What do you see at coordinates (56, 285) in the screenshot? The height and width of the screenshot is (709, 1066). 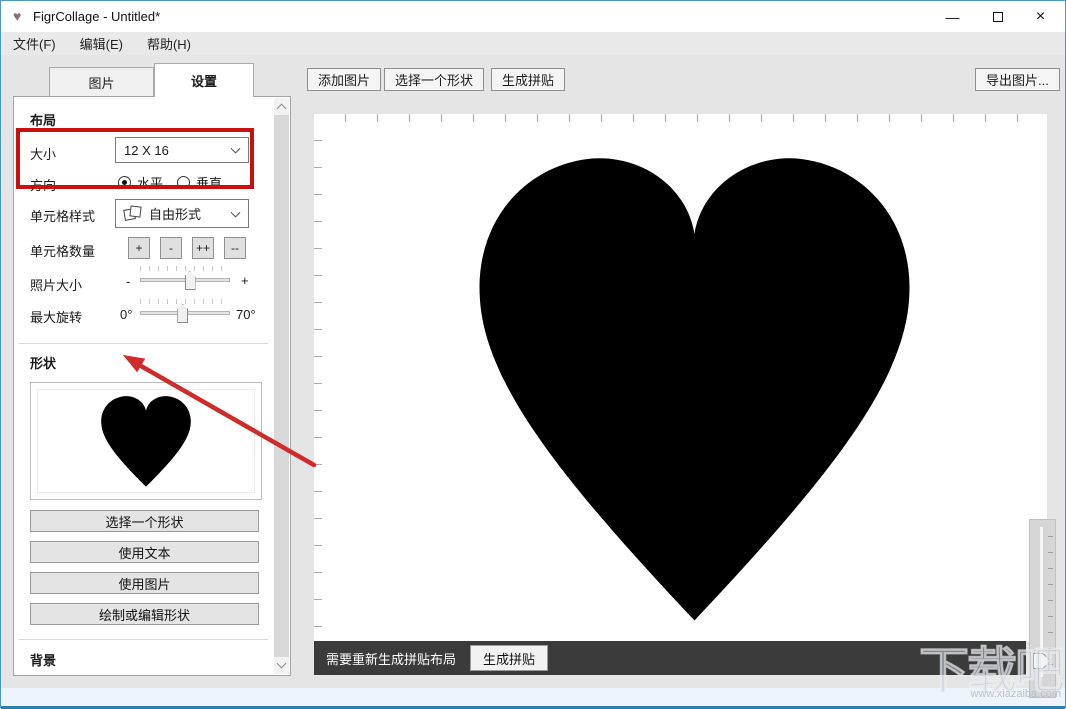 I see `photo-size-label: 照片大小` at bounding box center [56, 285].